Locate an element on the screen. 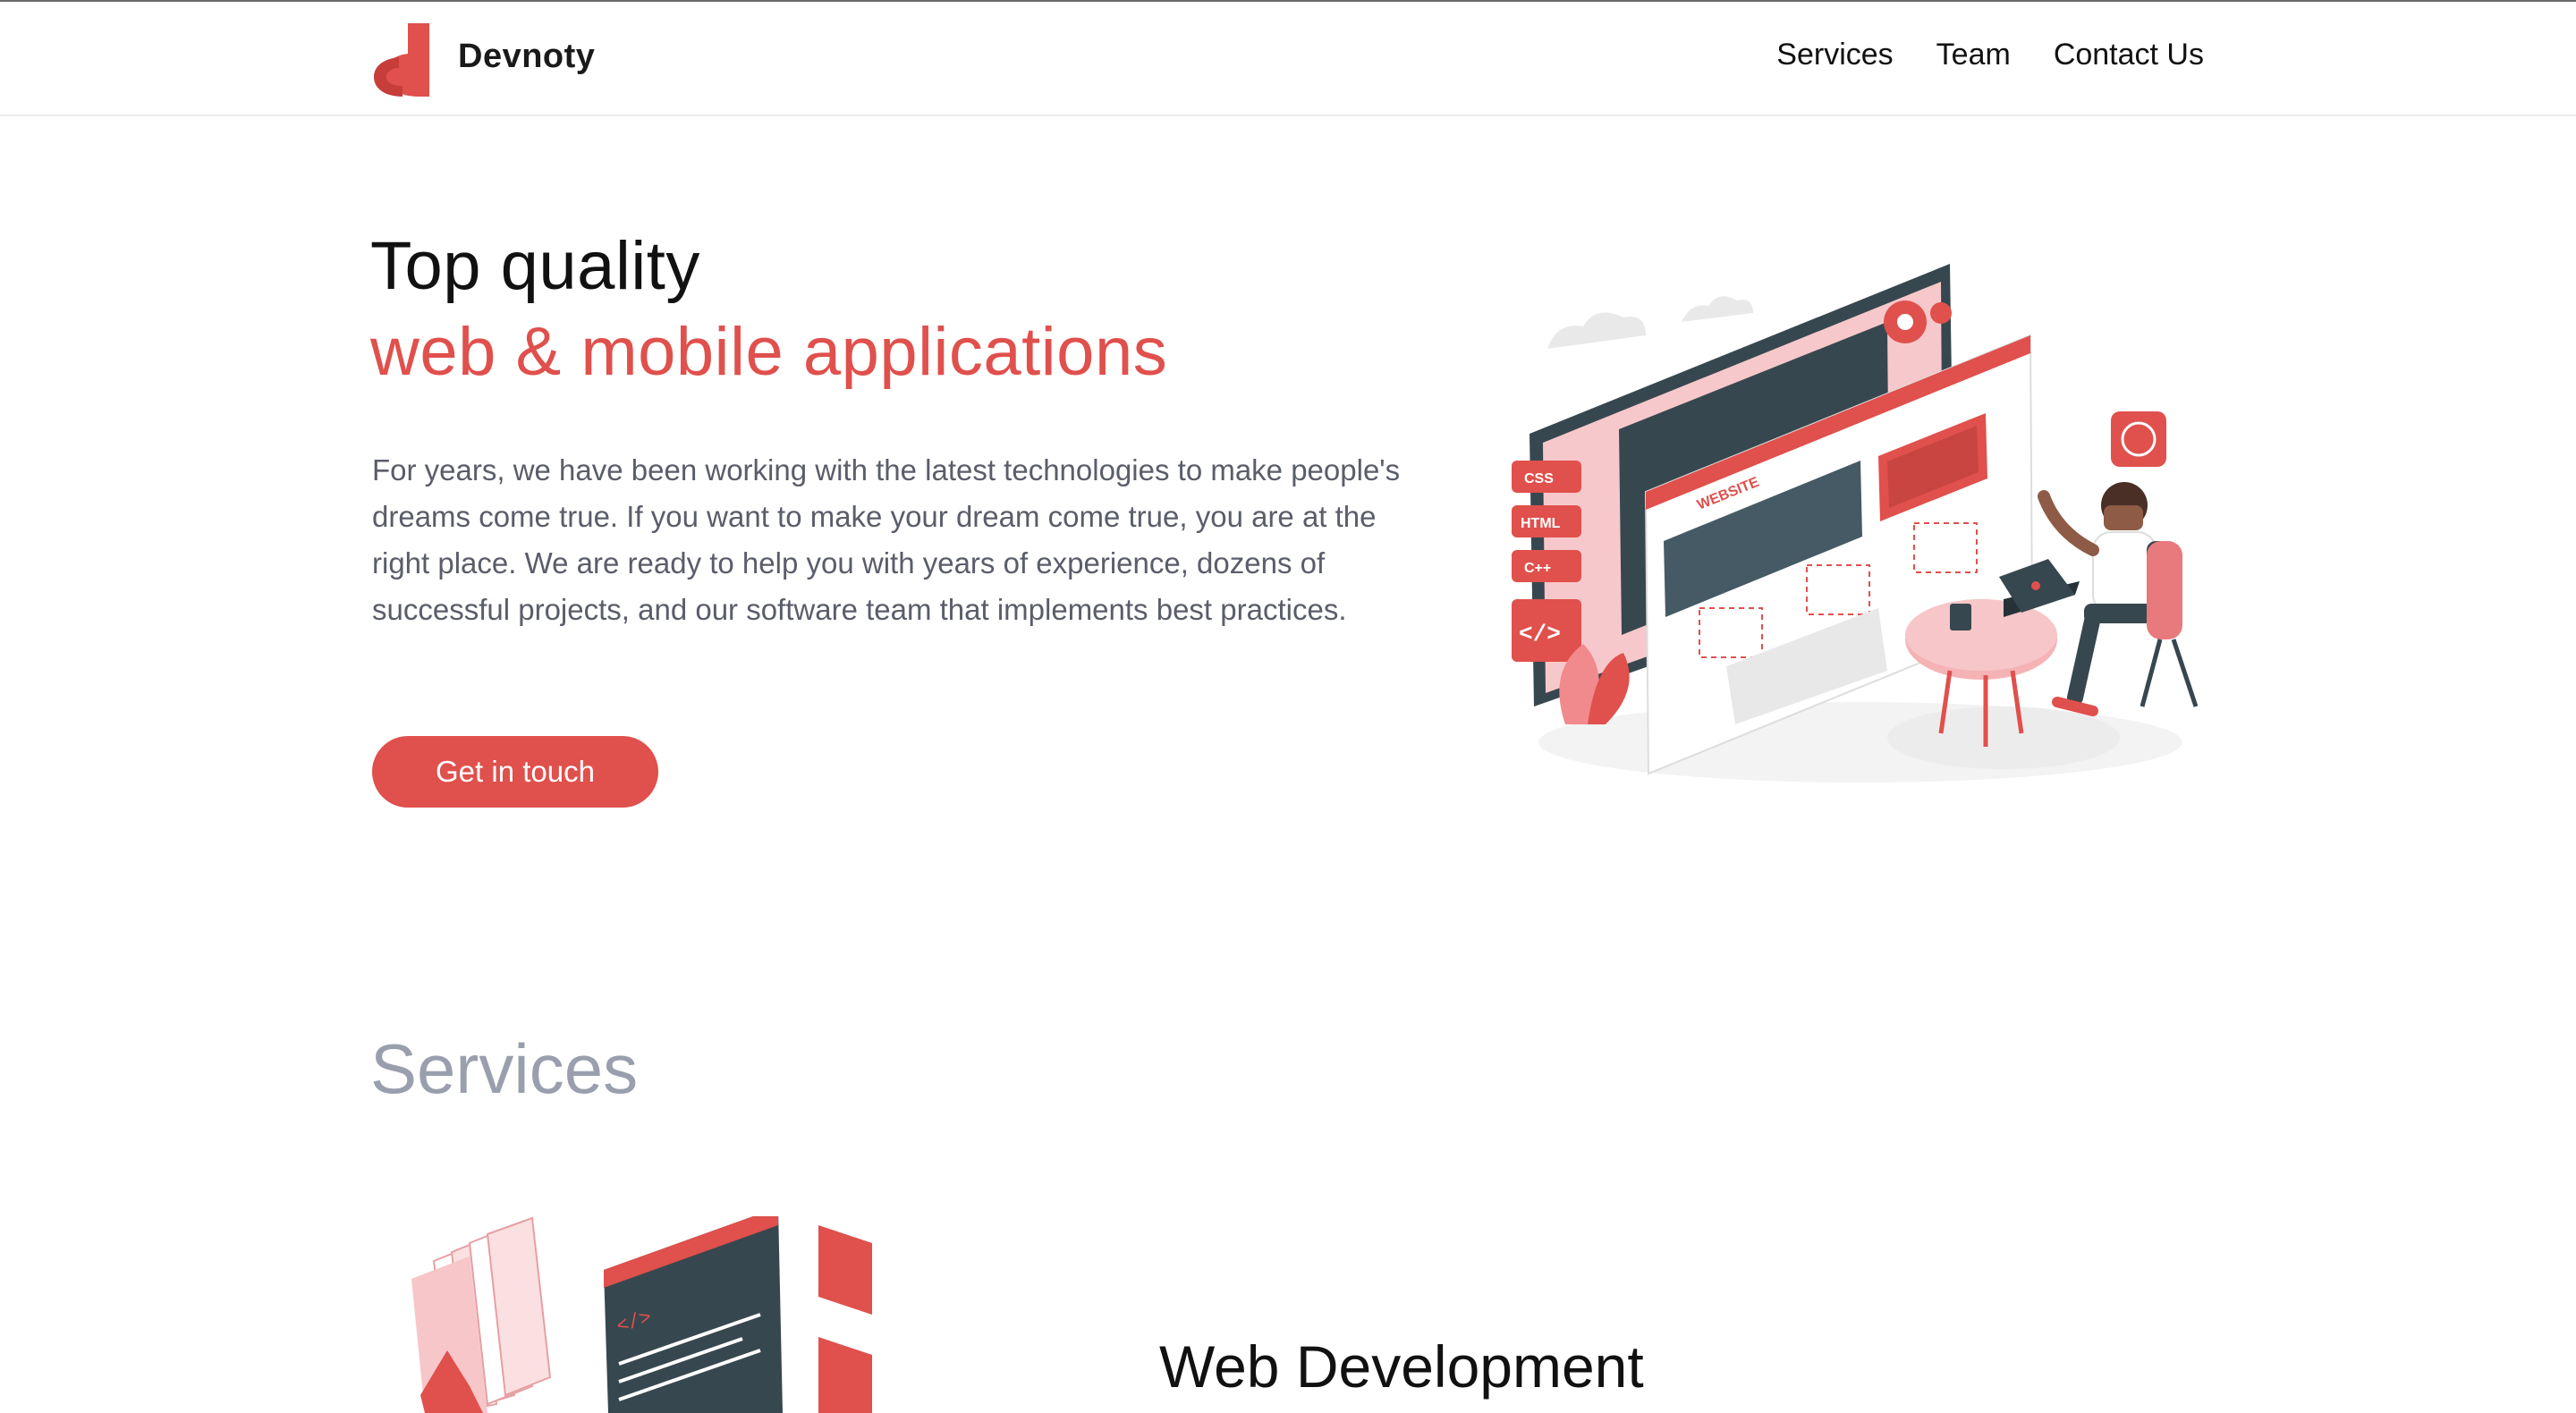 This screenshot has height=1413, width=2576. services-heading: Services is located at coordinates (504, 1068).